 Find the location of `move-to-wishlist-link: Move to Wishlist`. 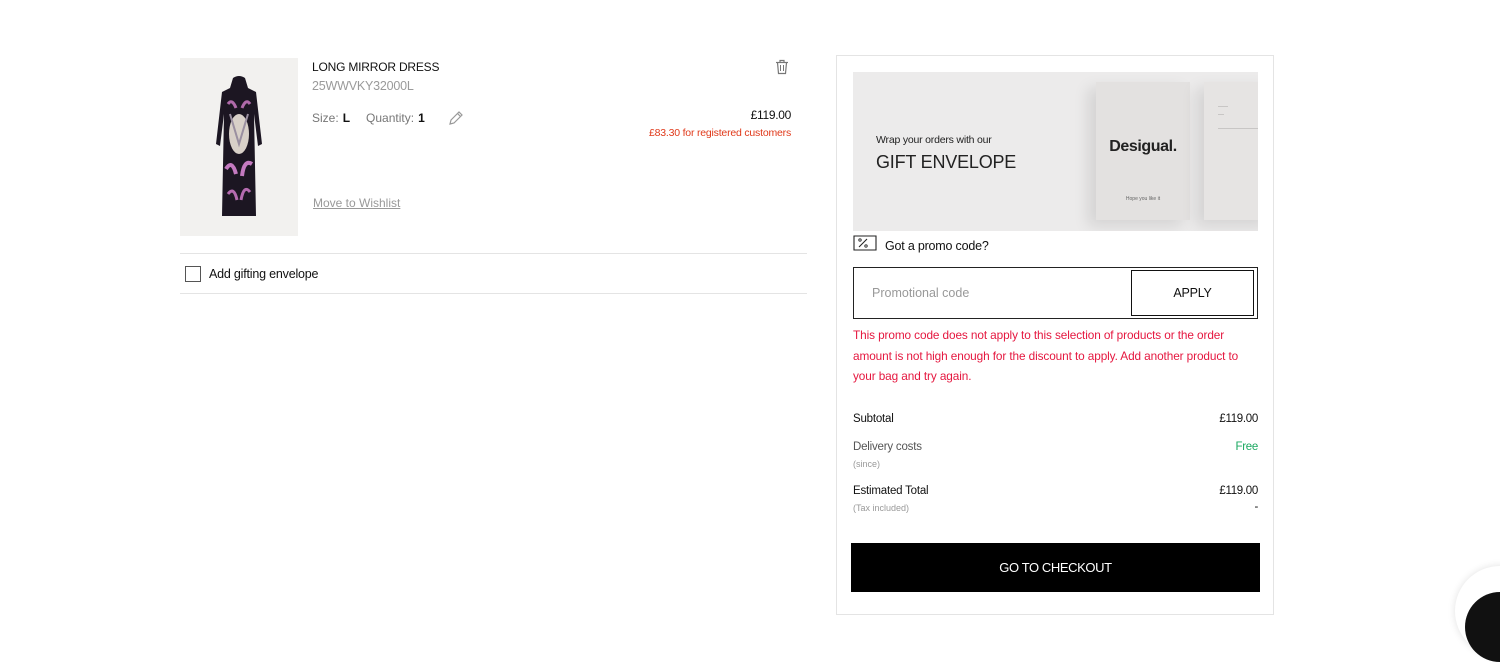

move-to-wishlist-link: Move to Wishlist is located at coordinates (356, 203).